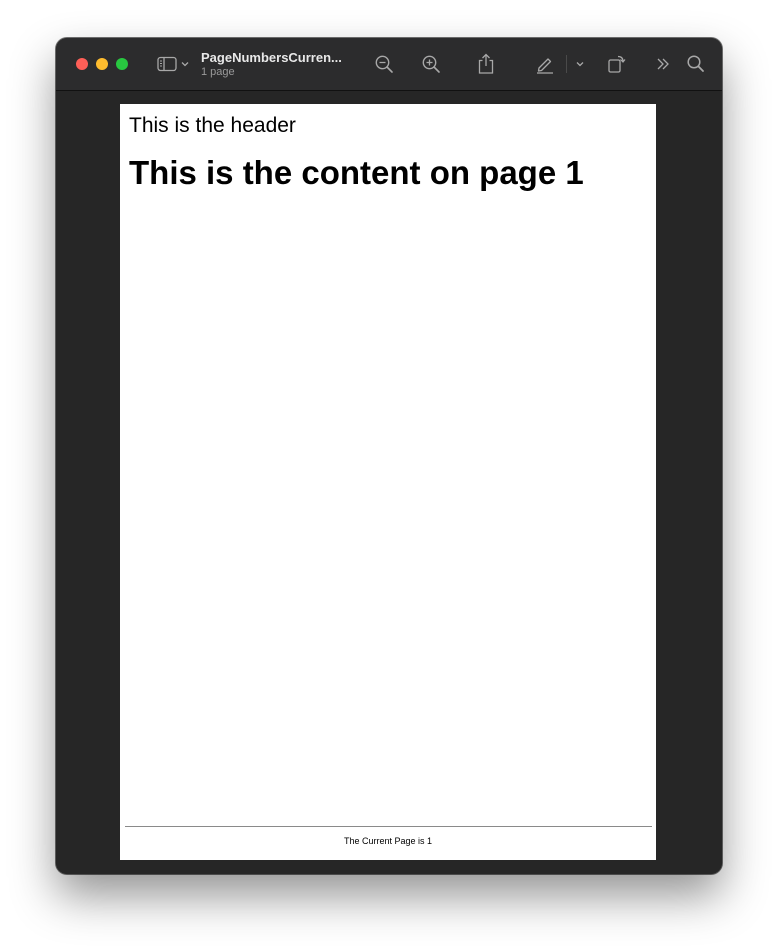 This screenshot has height=949, width=778. I want to click on minimize-button, so click(102, 64).